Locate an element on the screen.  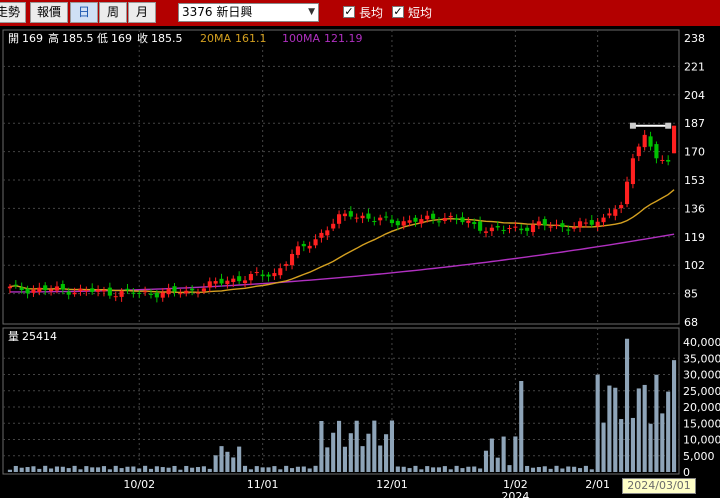
volume-tick-label: 25,000 is located at coordinates (701, 391).